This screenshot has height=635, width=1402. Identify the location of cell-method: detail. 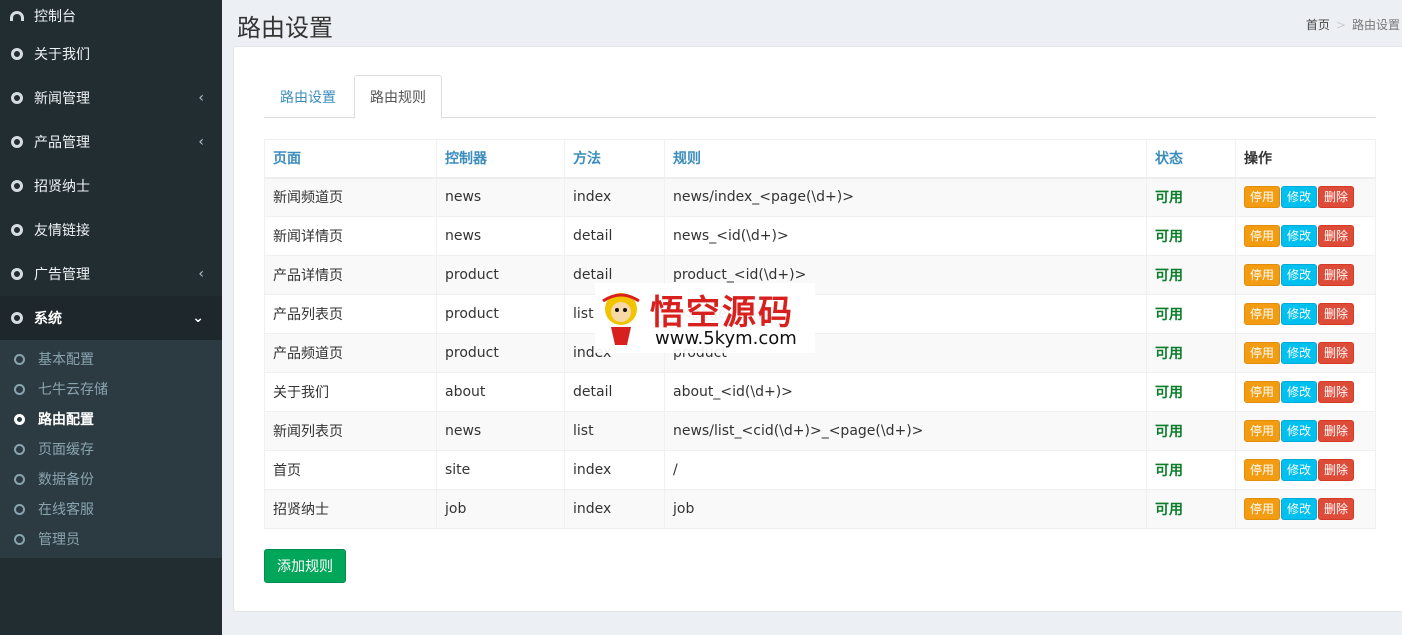
(614, 236).